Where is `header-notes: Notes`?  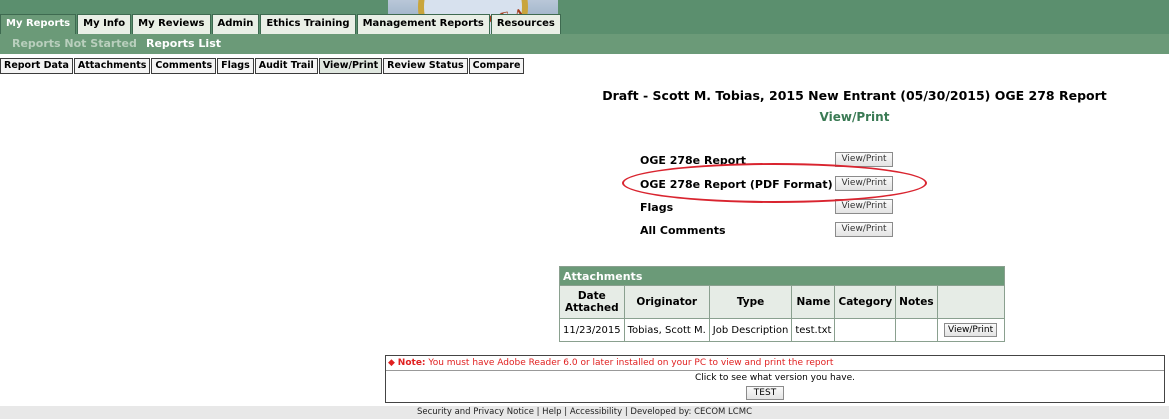 header-notes: Notes is located at coordinates (916, 302).